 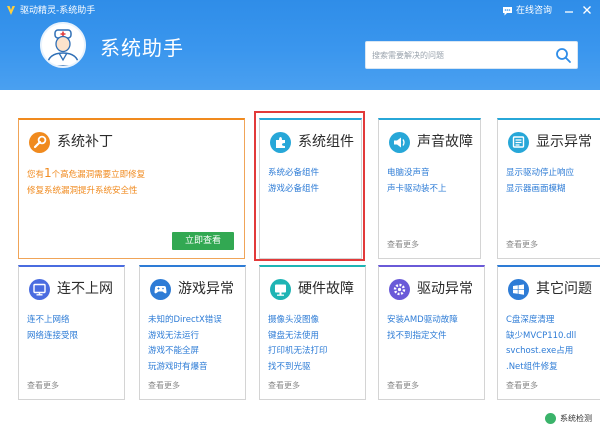 I want to click on link-item: svchost.exe占用, so click(x=541, y=352).